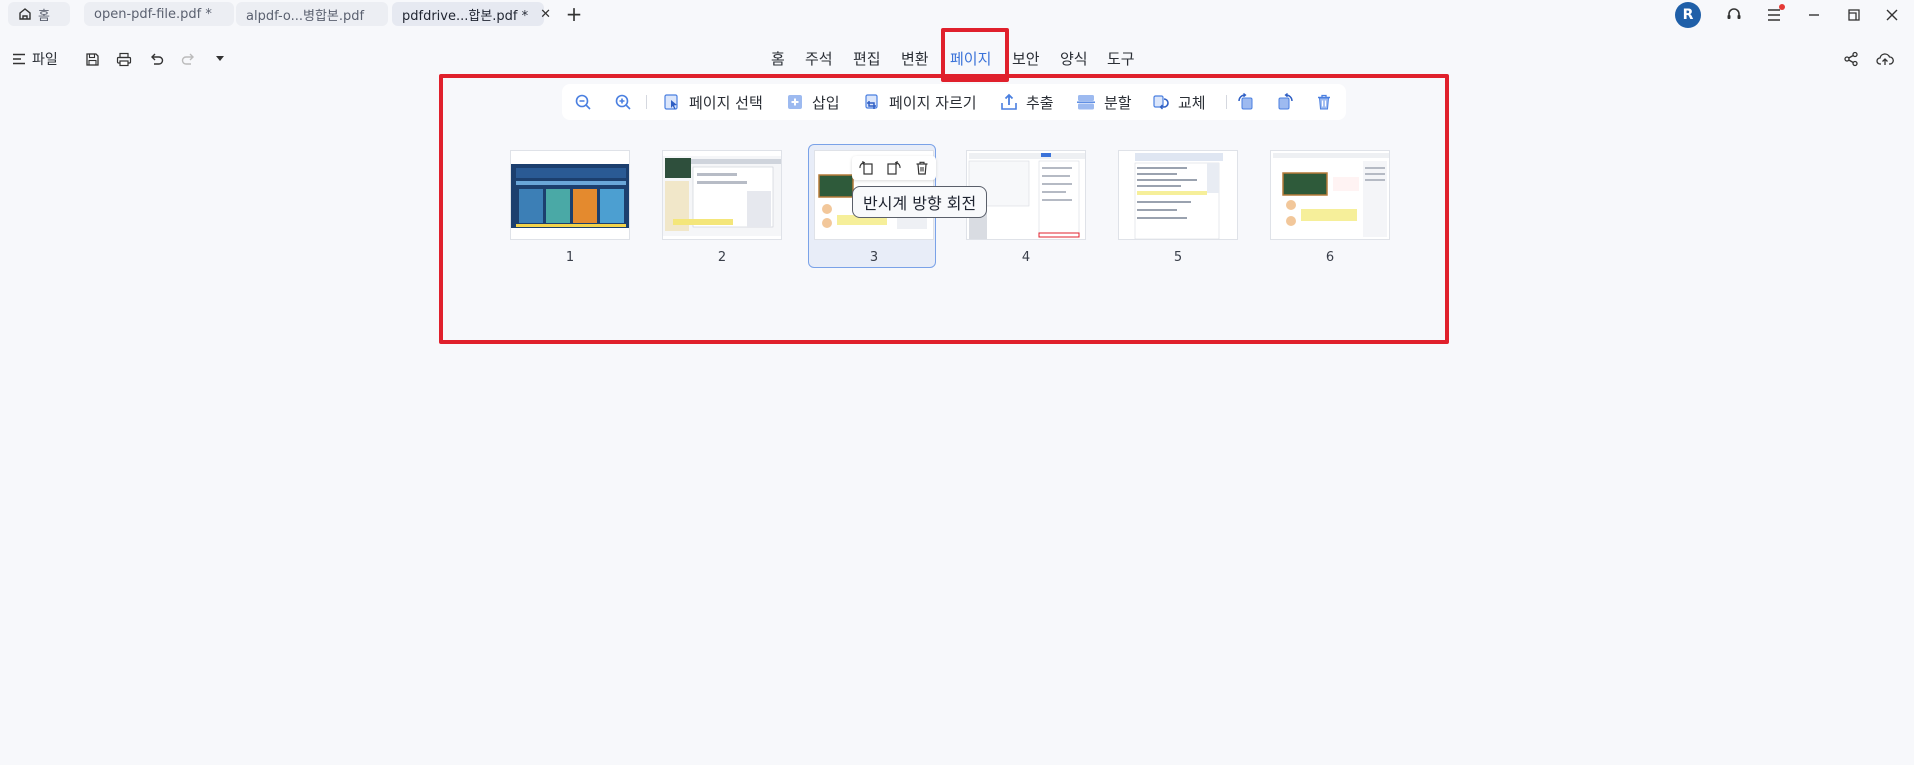  What do you see at coordinates (1688, 15) in the screenshot?
I see `avatar: R` at bounding box center [1688, 15].